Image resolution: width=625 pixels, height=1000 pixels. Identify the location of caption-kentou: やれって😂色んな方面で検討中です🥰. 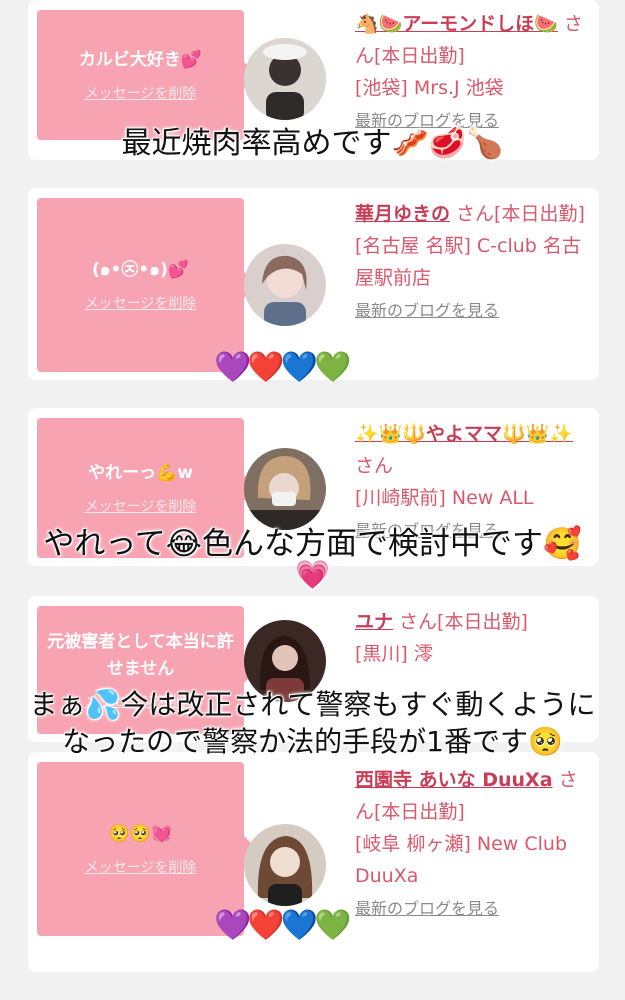
(312, 544).